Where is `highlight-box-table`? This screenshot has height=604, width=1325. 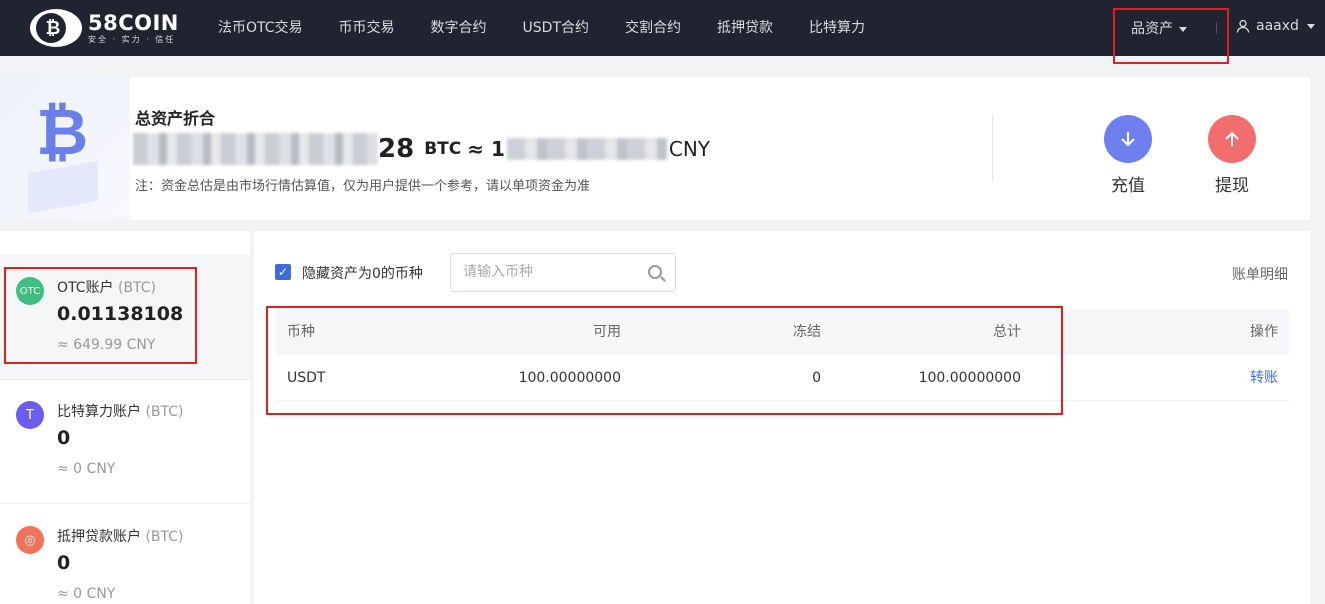 highlight-box-table is located at coordinates (664, 360).